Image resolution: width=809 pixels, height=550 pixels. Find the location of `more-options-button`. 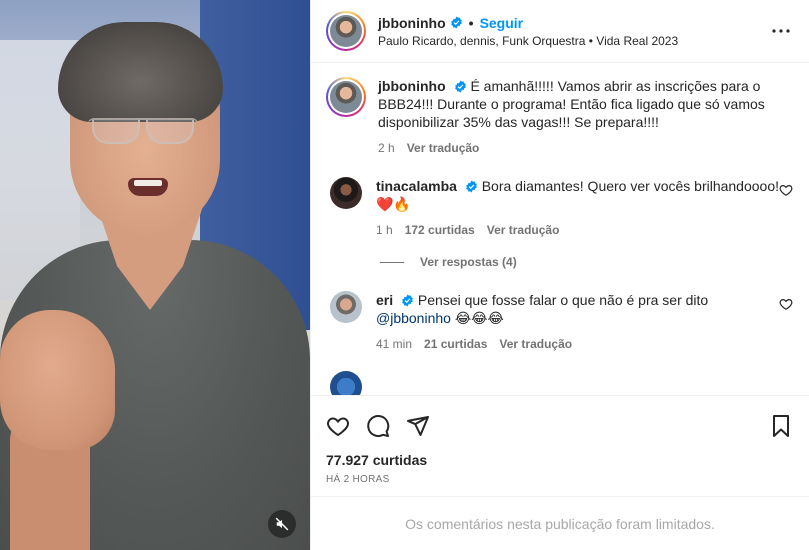

more-options-button is located at coordinates (781, 31).